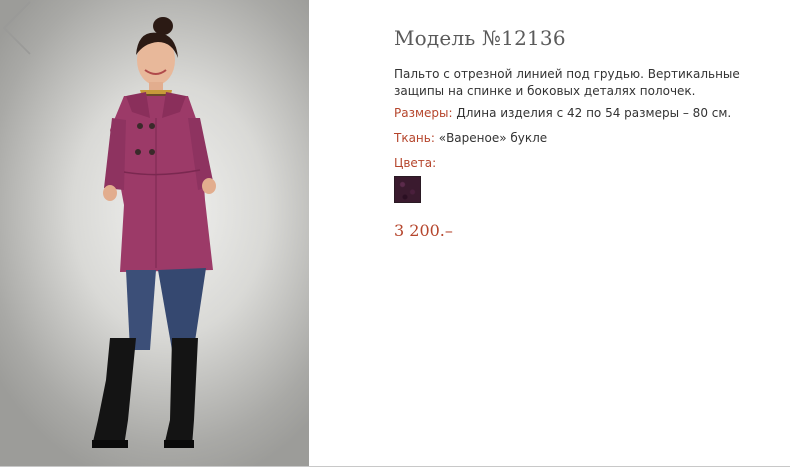  What do you see at coordinates (17, 28) in the screenshot?
I see `chevron-left-icon` at bounding box center [17, 28].